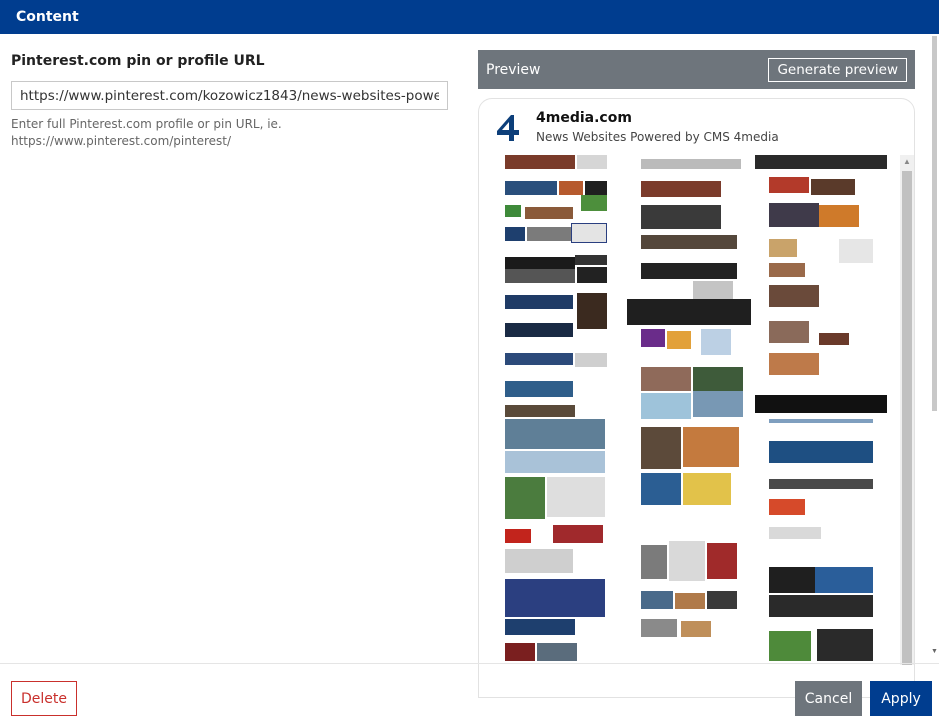 The width and height of the screenshot is (939, 727). What do you see at coordinates (907, 418) in the screenshot?
I see `pin-image-scroll-thumb` at bounding box center [907, 418].